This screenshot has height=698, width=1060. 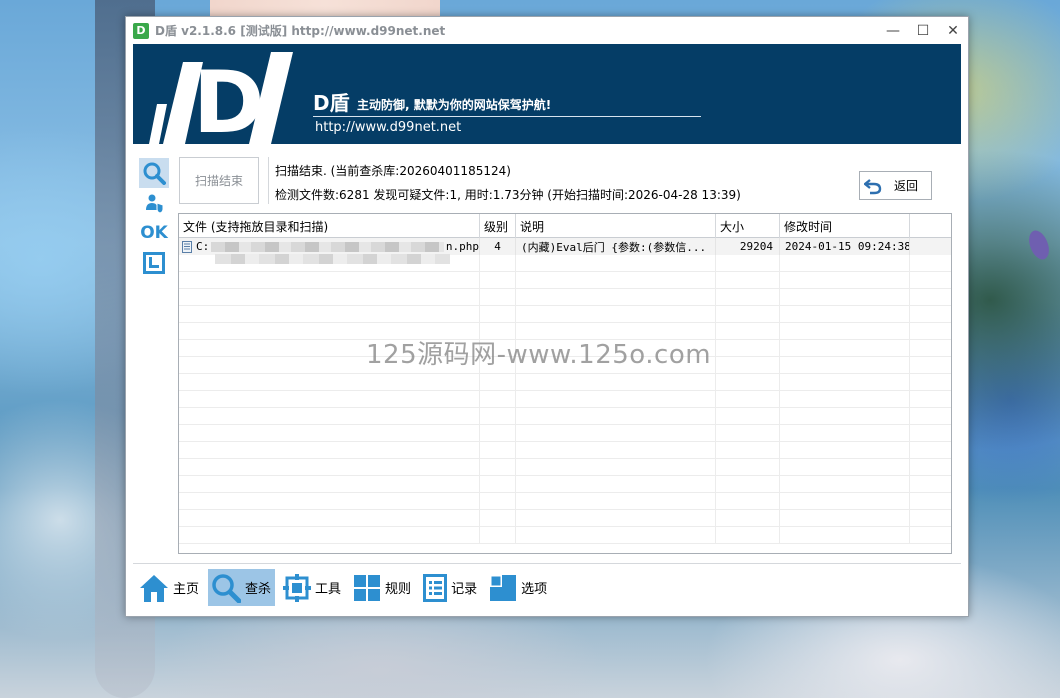 I want to click on window-controls: — ☐ ✕, so click(x=923, y=30).